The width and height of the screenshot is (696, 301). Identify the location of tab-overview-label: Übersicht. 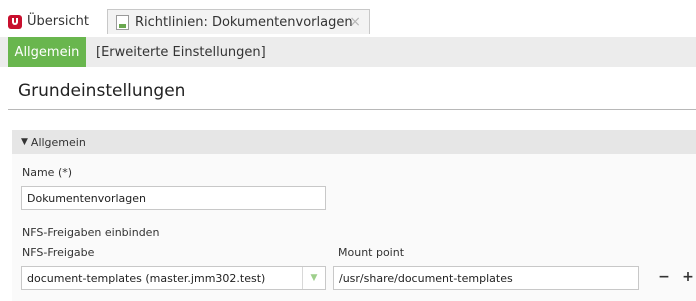
(58, 21).